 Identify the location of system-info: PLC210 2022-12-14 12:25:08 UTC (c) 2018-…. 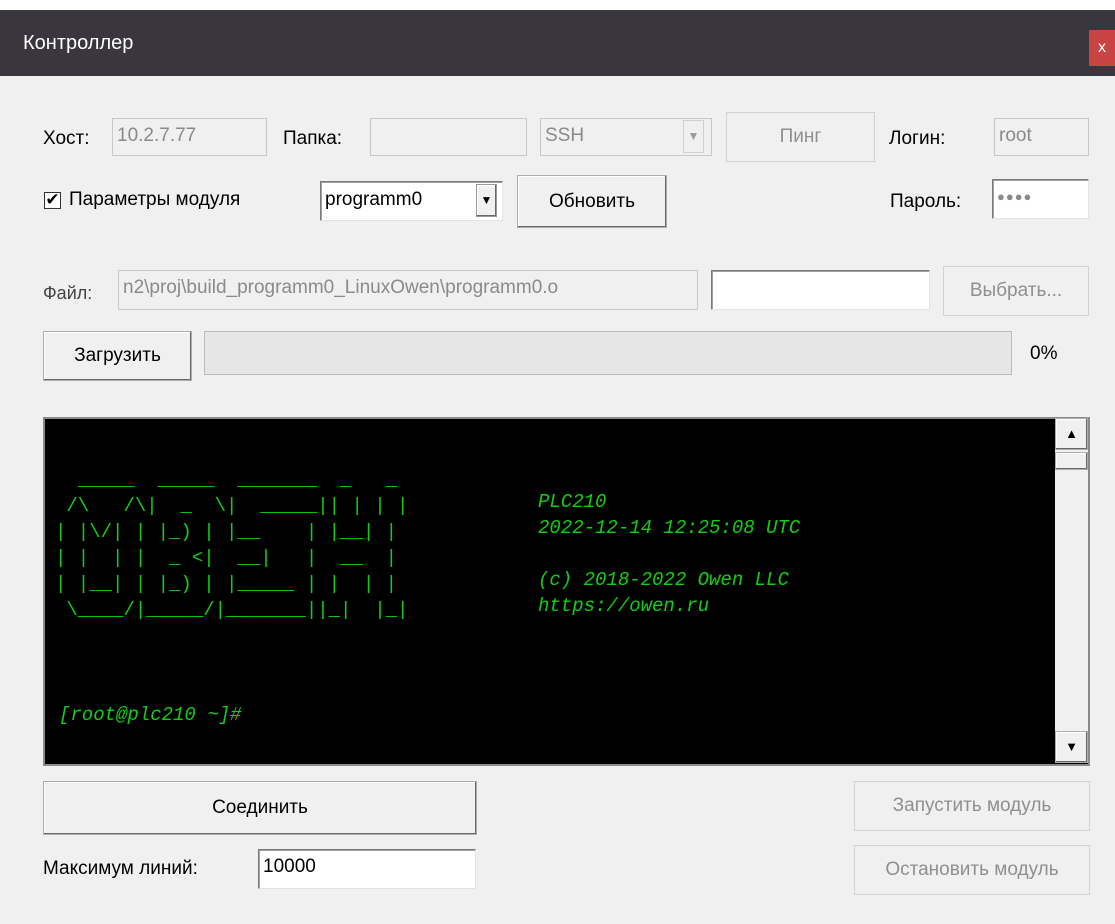
(669, 554).